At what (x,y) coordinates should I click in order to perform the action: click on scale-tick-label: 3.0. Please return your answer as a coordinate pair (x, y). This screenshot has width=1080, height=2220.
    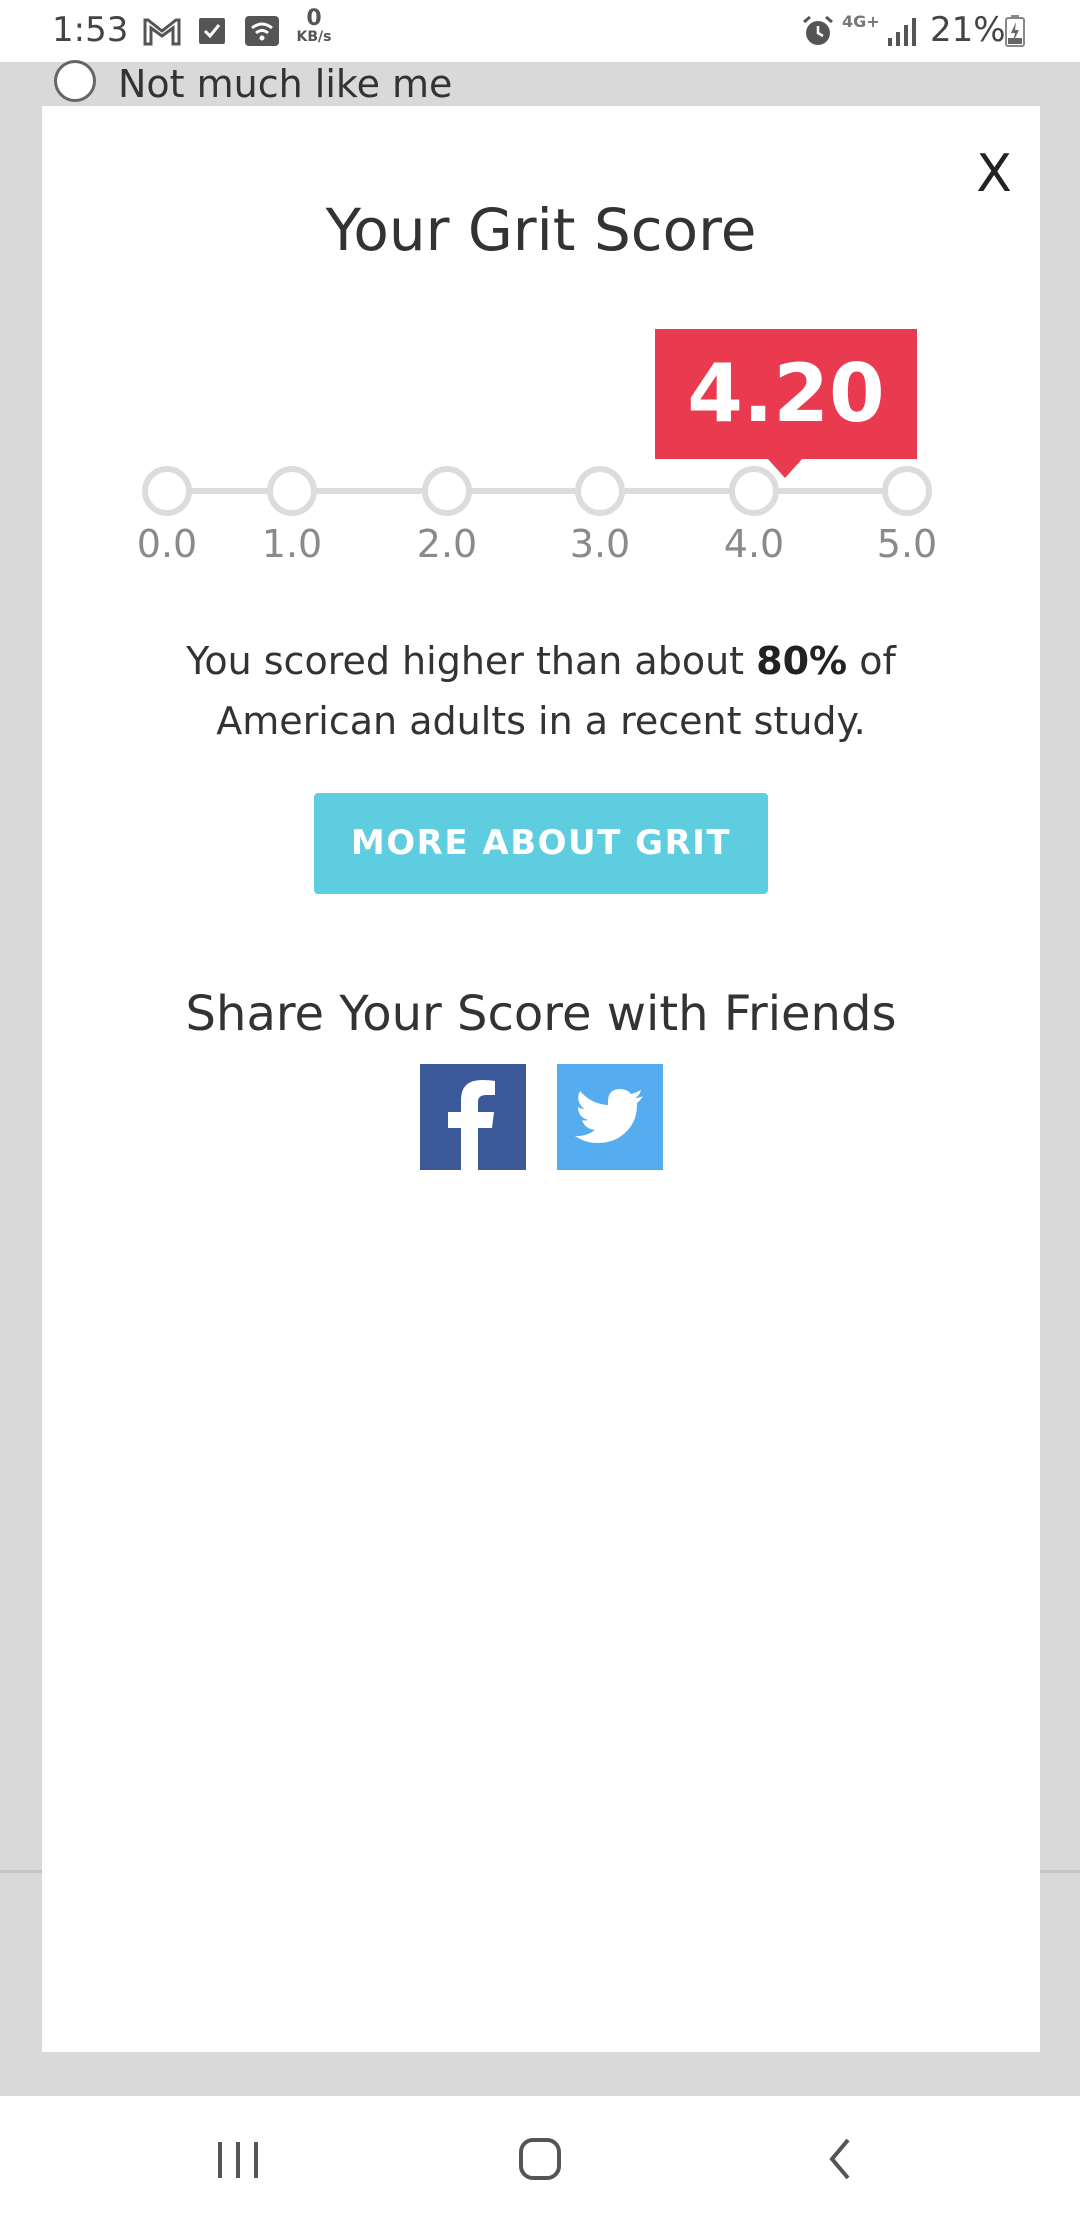
    Looking at the image, I should click on (600, 544).